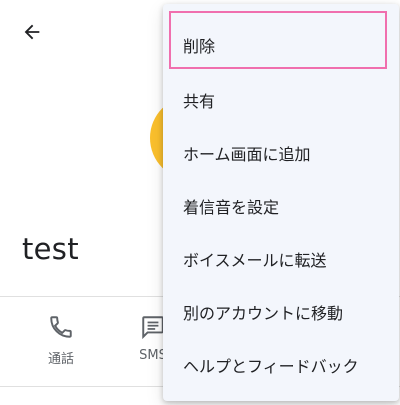 The image size is (400, 405). I want to click on menu-item-add-to-home: ホーム画面に追加, so click(281, 152).